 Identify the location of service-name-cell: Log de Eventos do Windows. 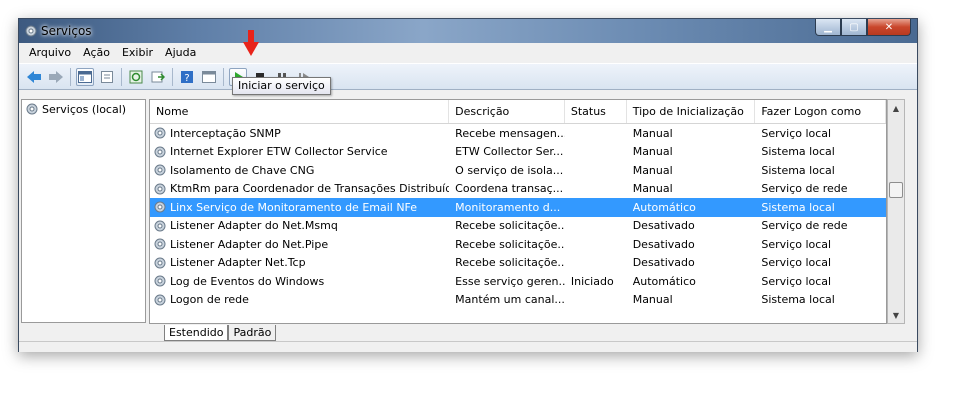
(299, 281).